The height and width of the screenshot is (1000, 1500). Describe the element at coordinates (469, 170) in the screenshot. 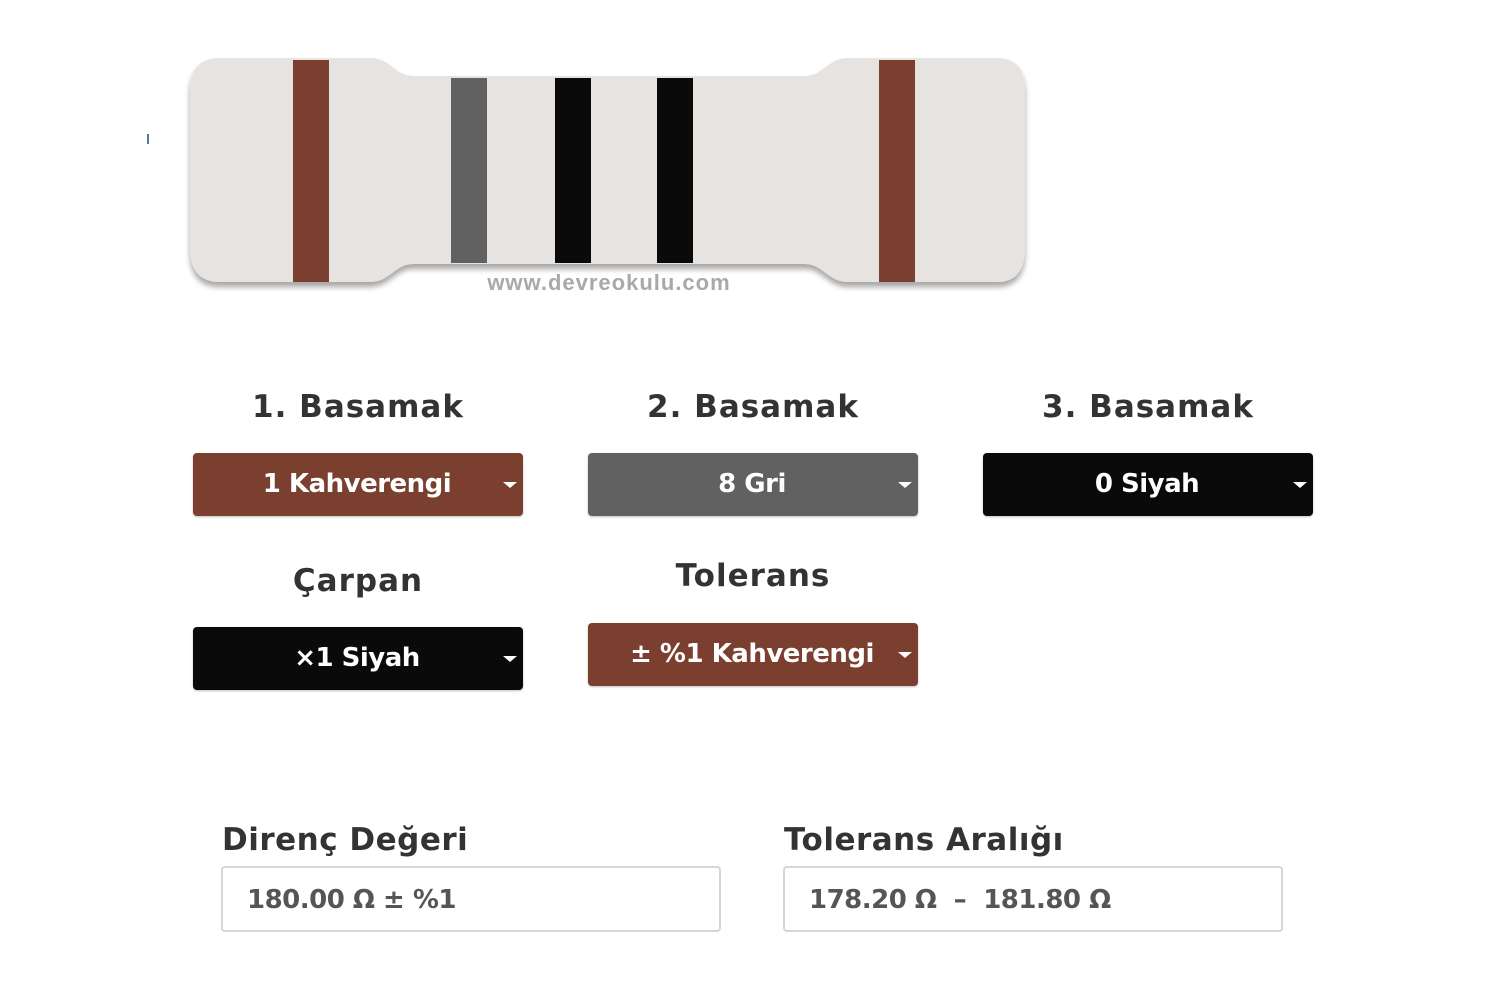

I see `band-digit2` at that location.